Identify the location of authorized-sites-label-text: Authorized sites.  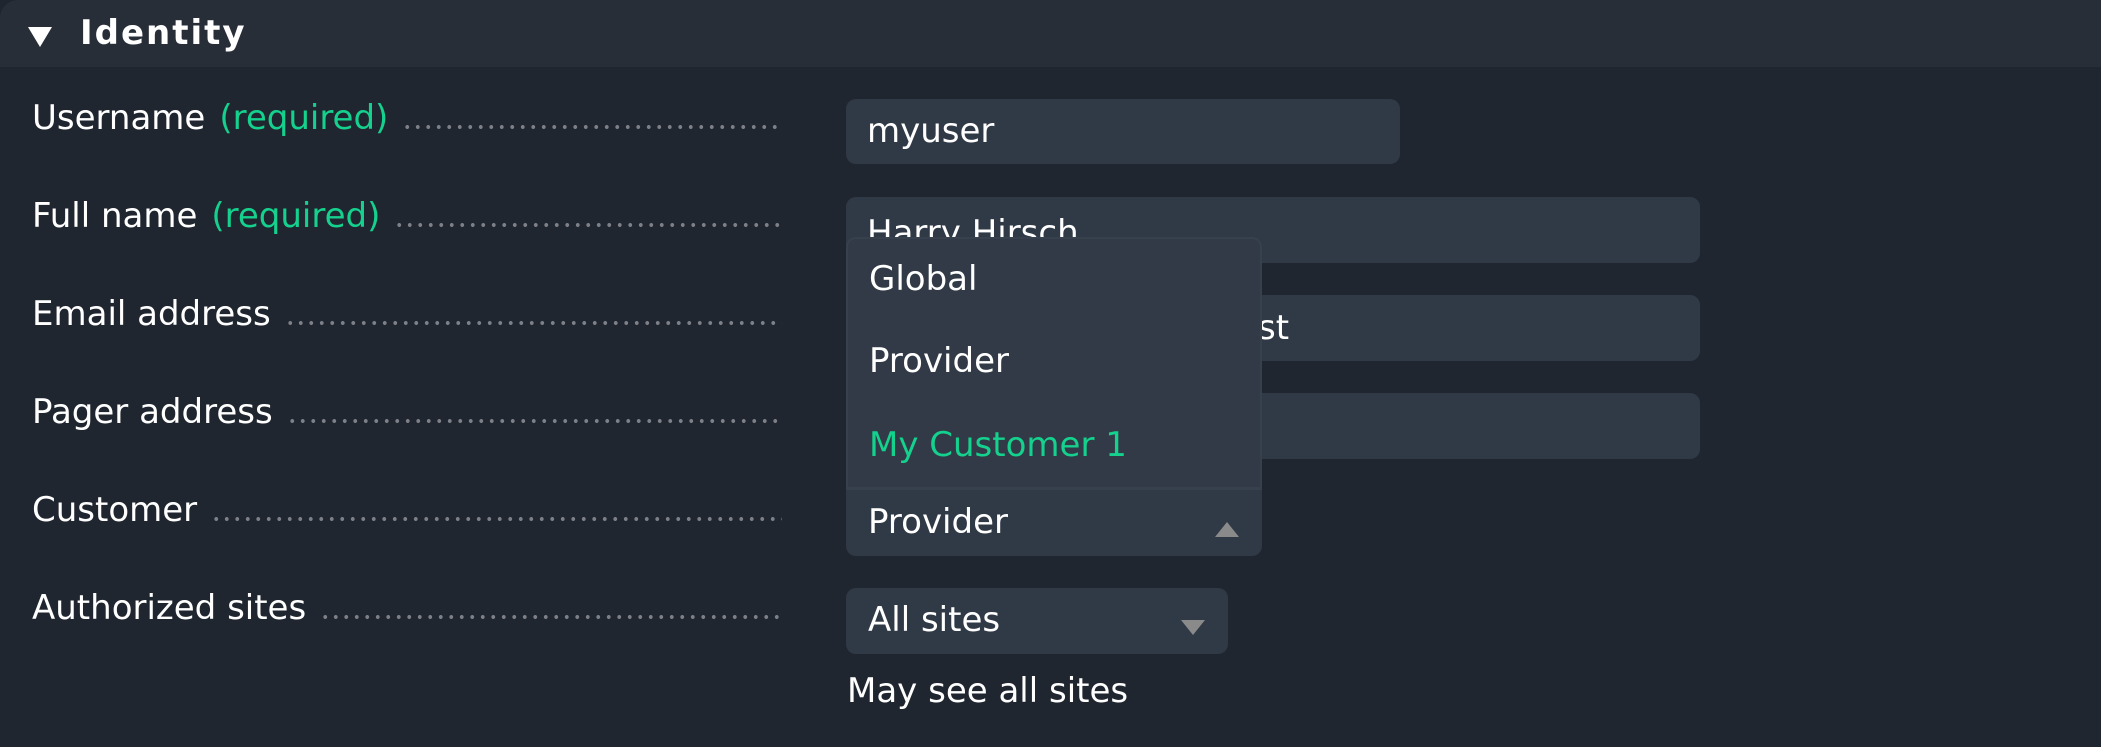
(169, 608).